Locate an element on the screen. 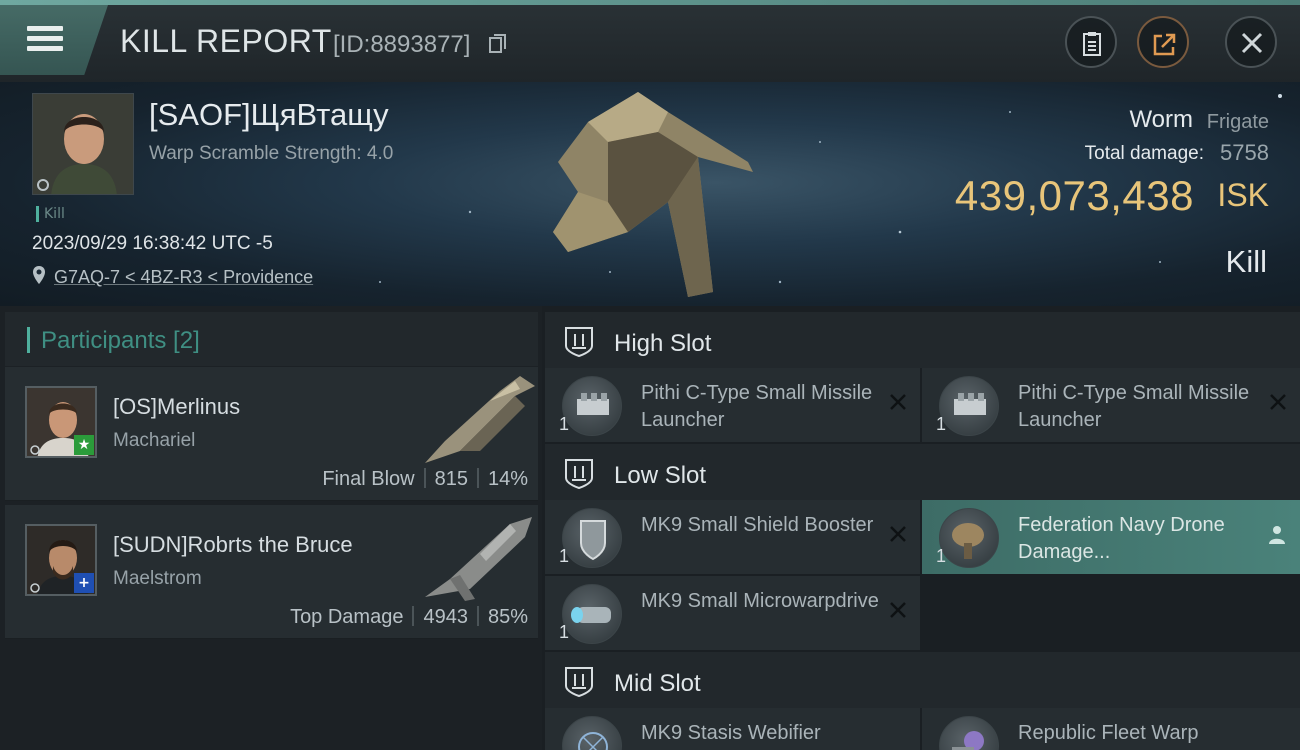  close-icon is located at coordinates (1252, 43).